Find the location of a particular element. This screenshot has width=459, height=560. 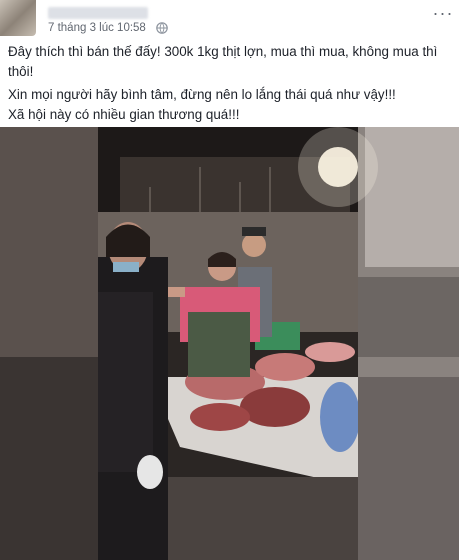

more-options-button: ··· is located at coordinates (443, 13).